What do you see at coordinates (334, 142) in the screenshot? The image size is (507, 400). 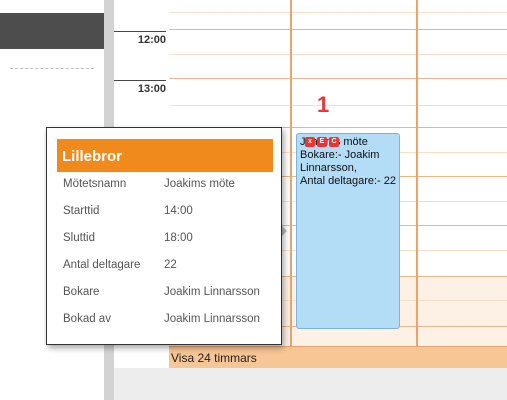 I see `copy-icon: C` at bounding box center [334, 142].